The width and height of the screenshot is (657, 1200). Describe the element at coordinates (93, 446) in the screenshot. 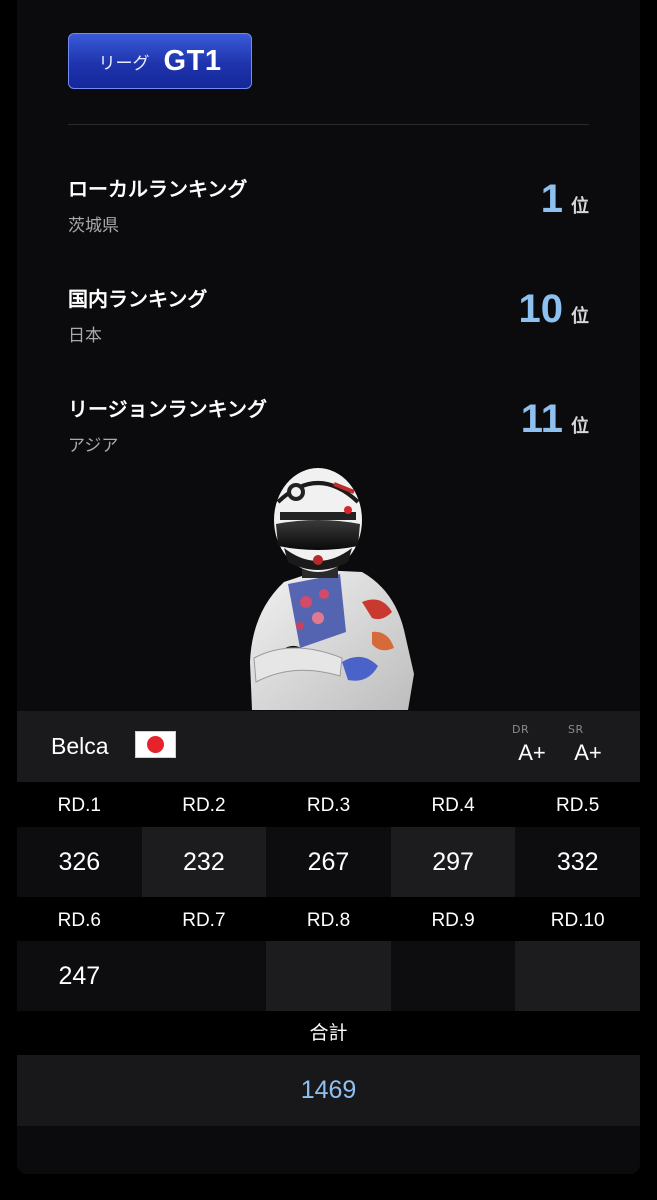

I see `ranking-region: アジア` at that location.